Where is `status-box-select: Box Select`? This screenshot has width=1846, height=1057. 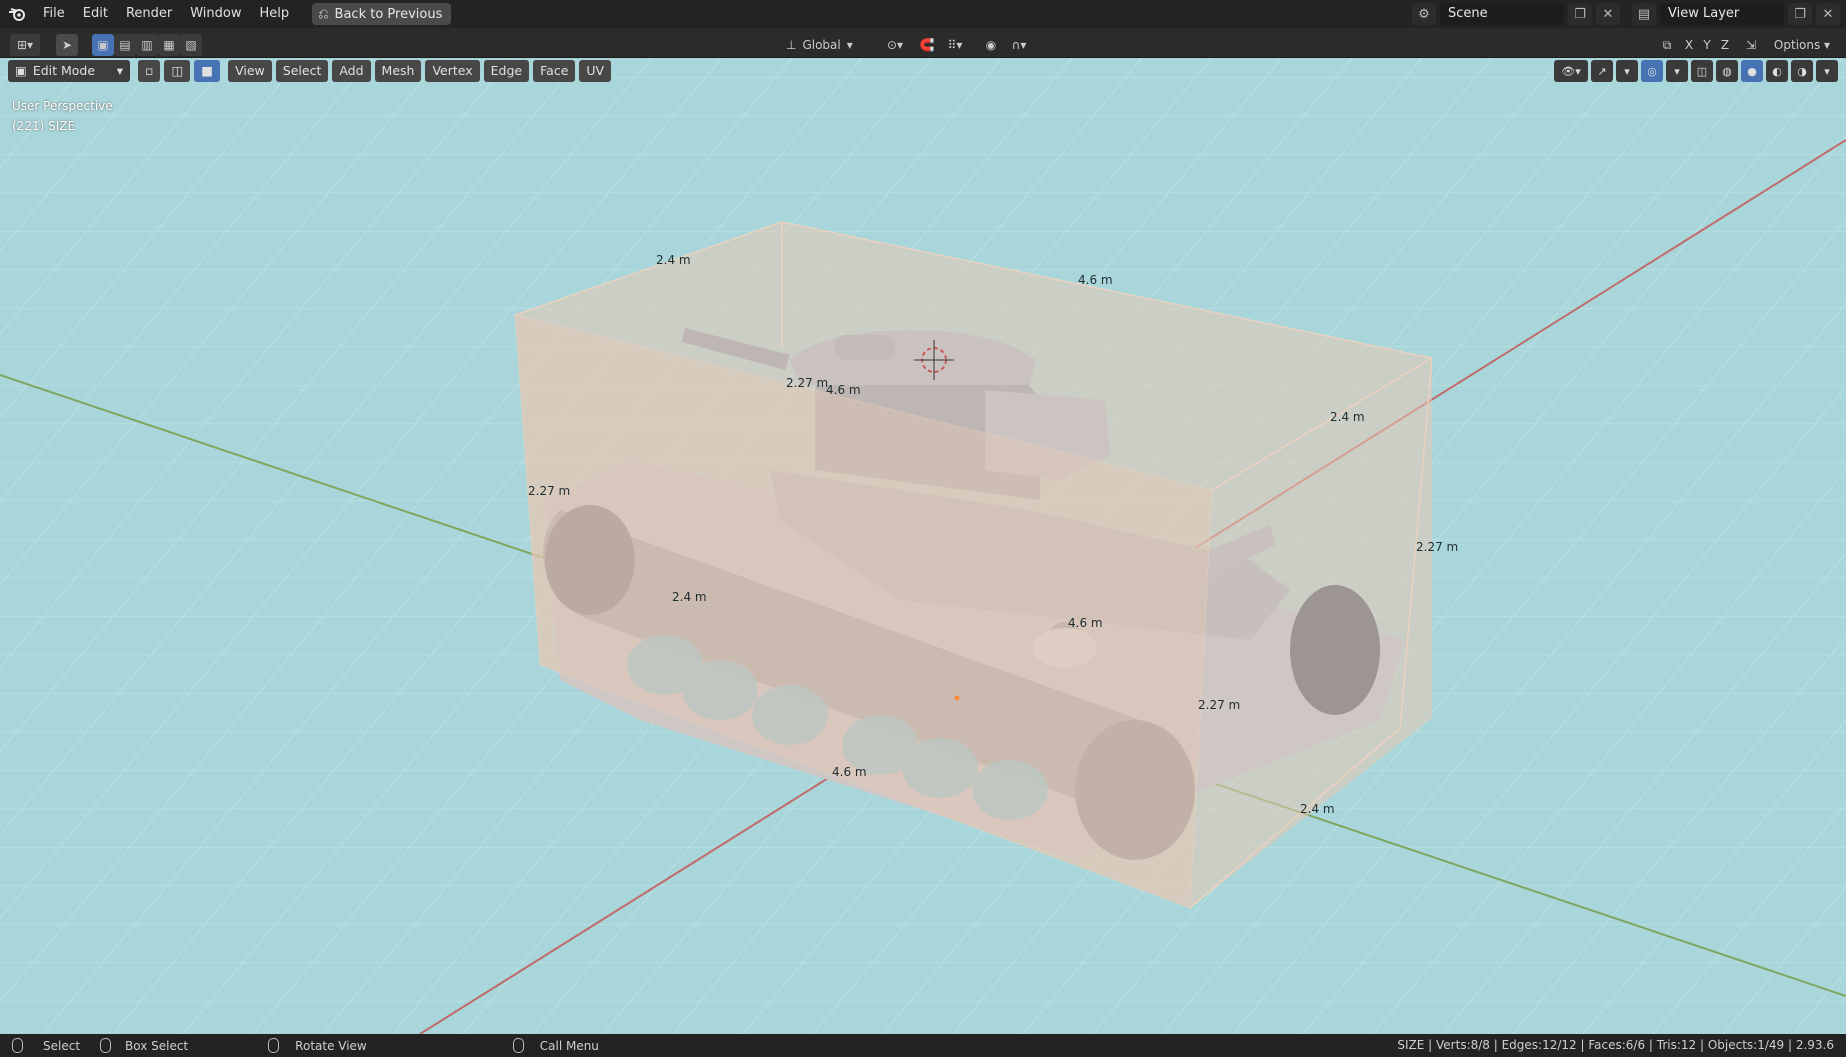 status-box-select: Box Select is located at coordinates (144, 1045).